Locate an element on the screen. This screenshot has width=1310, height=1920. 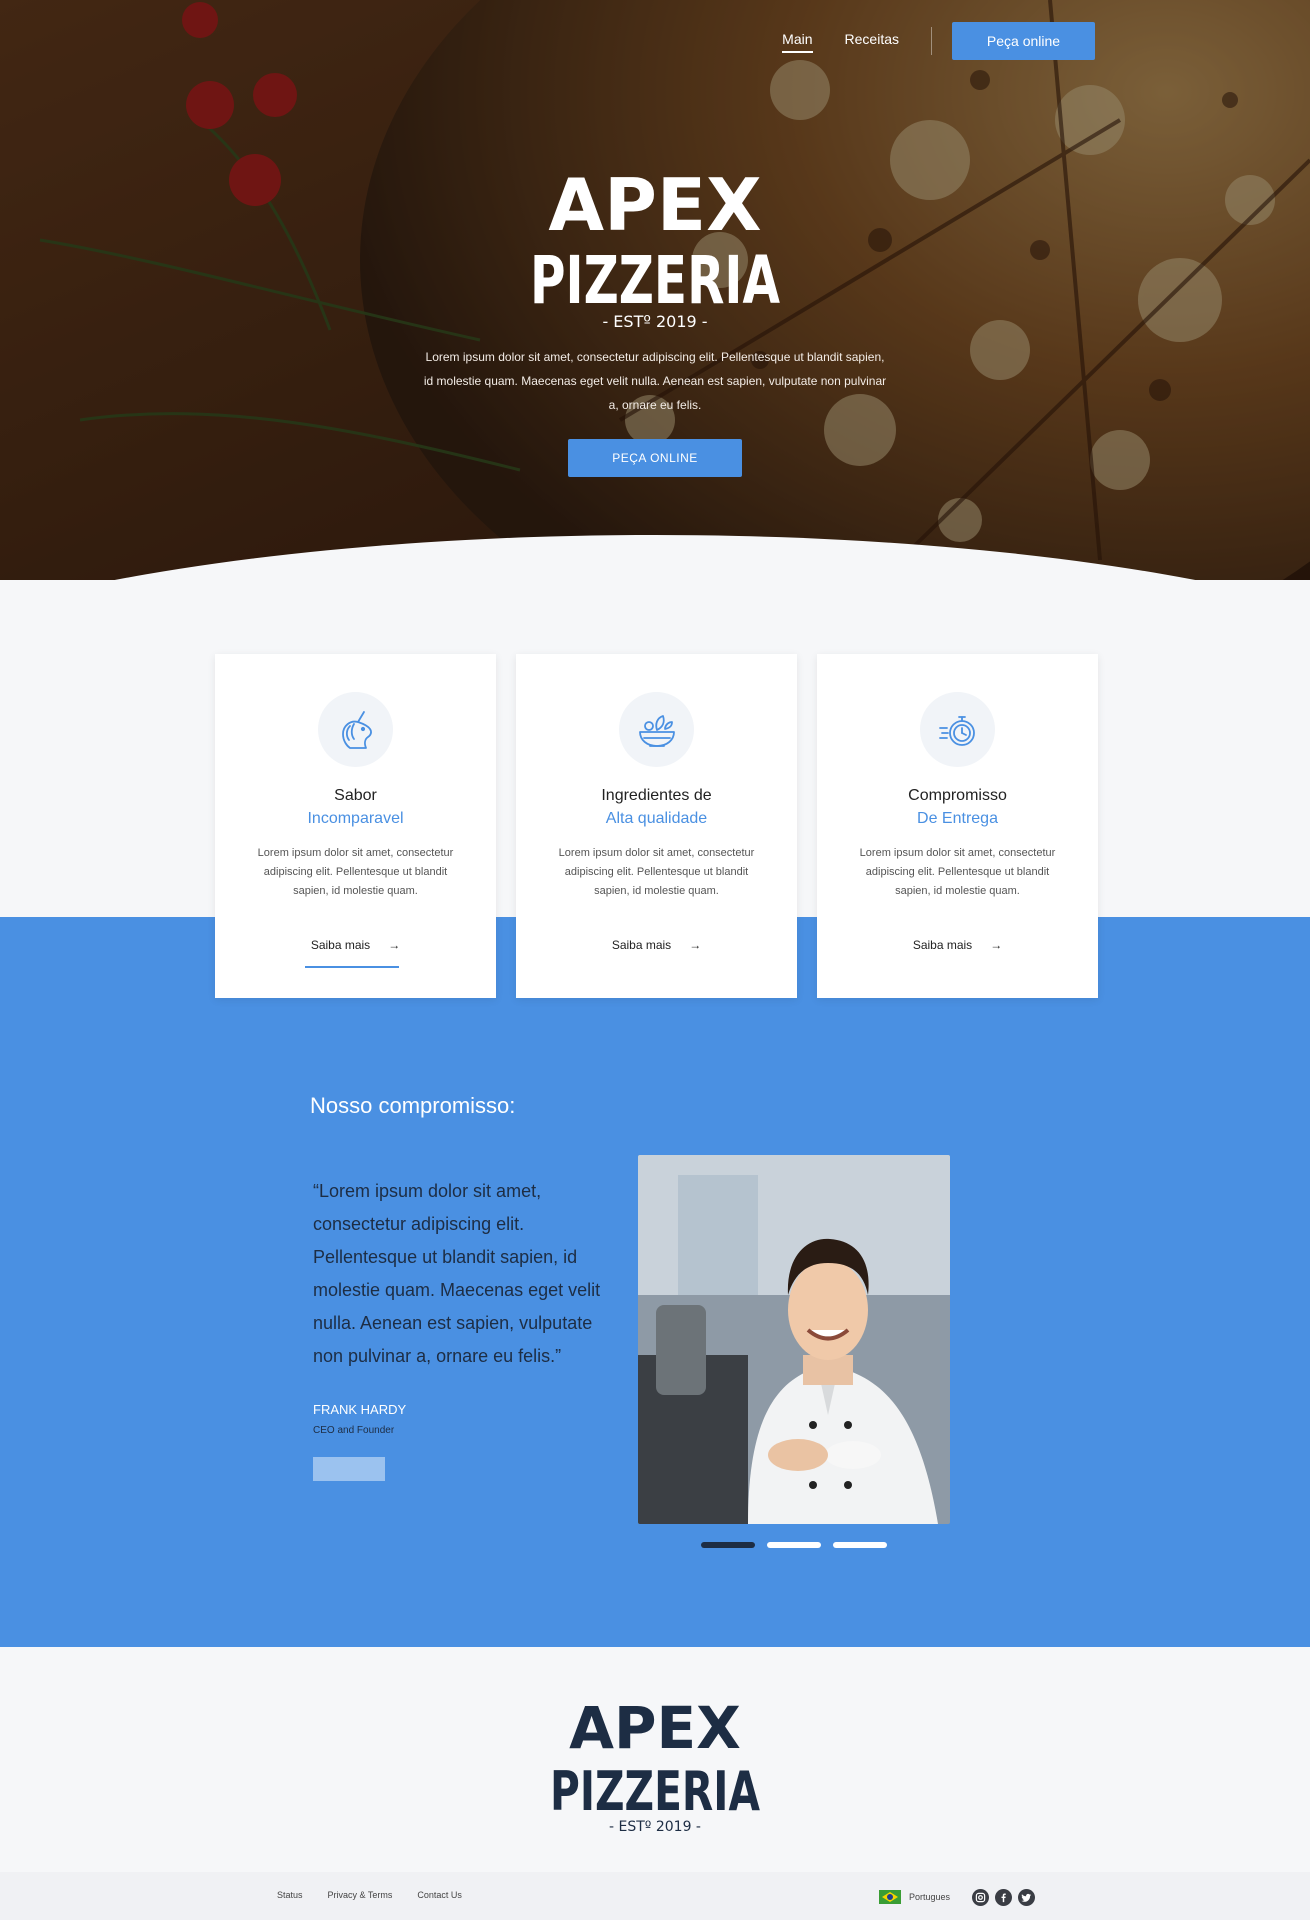
card-subtitle: Alta qualidade is located at coordinates (656, 818).